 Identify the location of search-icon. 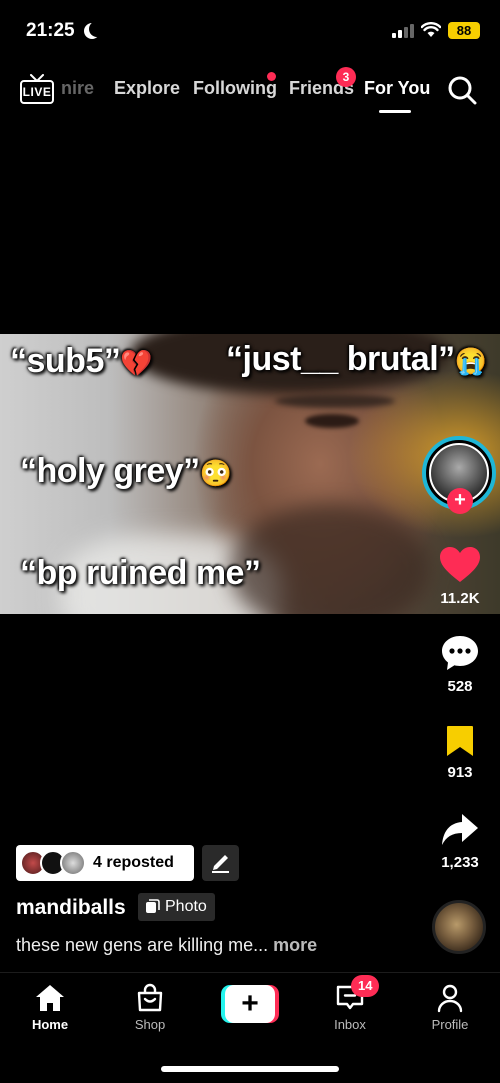
(462, 90).